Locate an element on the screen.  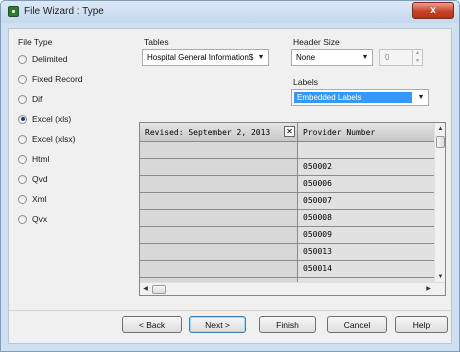
tables-dropdown-value: Hospital General Information$ is located at coordinates (200, 57).